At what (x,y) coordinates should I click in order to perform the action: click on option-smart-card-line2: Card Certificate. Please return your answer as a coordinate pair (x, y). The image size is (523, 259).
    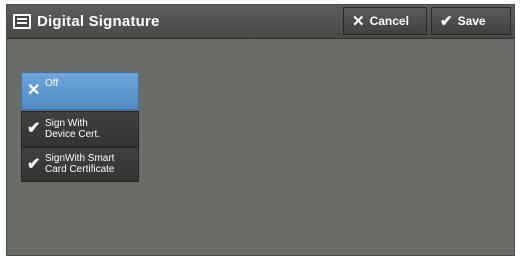
    Looking at the image, I should click on (80, 169).